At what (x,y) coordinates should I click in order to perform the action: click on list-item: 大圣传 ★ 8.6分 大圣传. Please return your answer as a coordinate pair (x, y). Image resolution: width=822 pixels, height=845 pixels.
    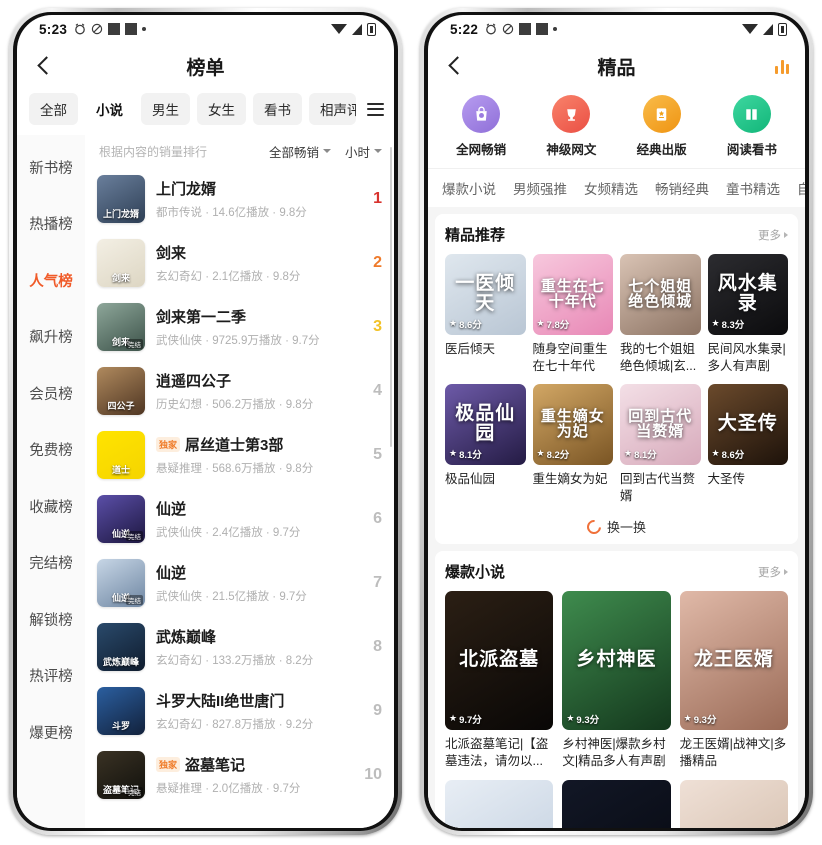
    Looking at the image, I should click on (747, 445).